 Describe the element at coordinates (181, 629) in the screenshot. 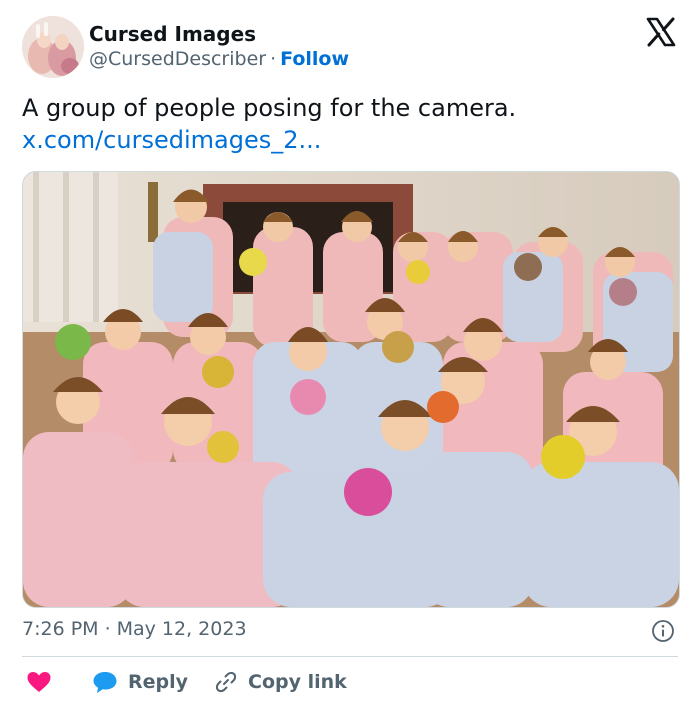

I see `tweet-date: May 12, 2023` at that location.